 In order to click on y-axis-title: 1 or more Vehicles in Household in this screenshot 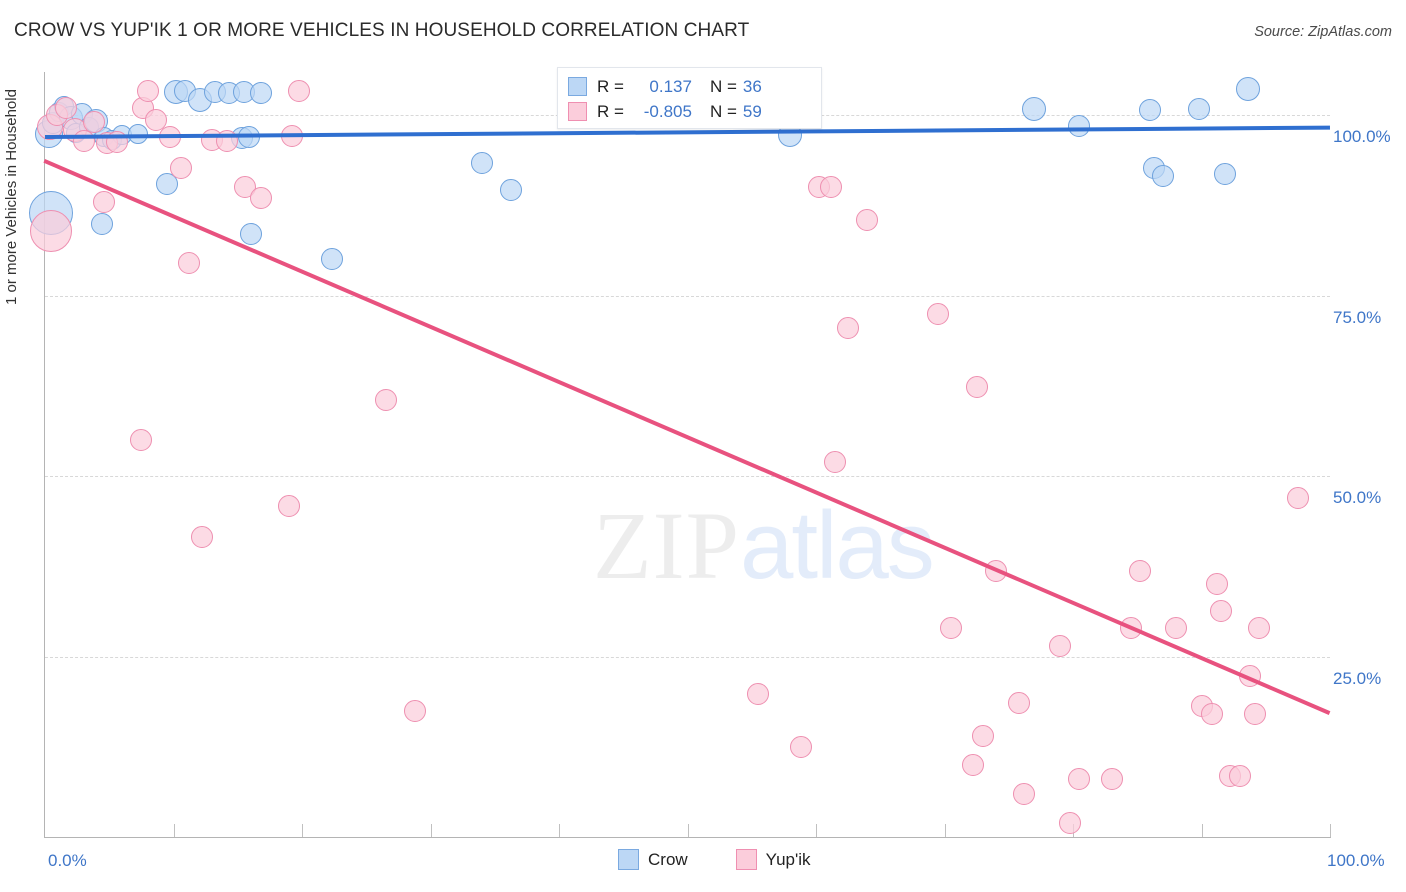, I will do `click(11, 197)`.